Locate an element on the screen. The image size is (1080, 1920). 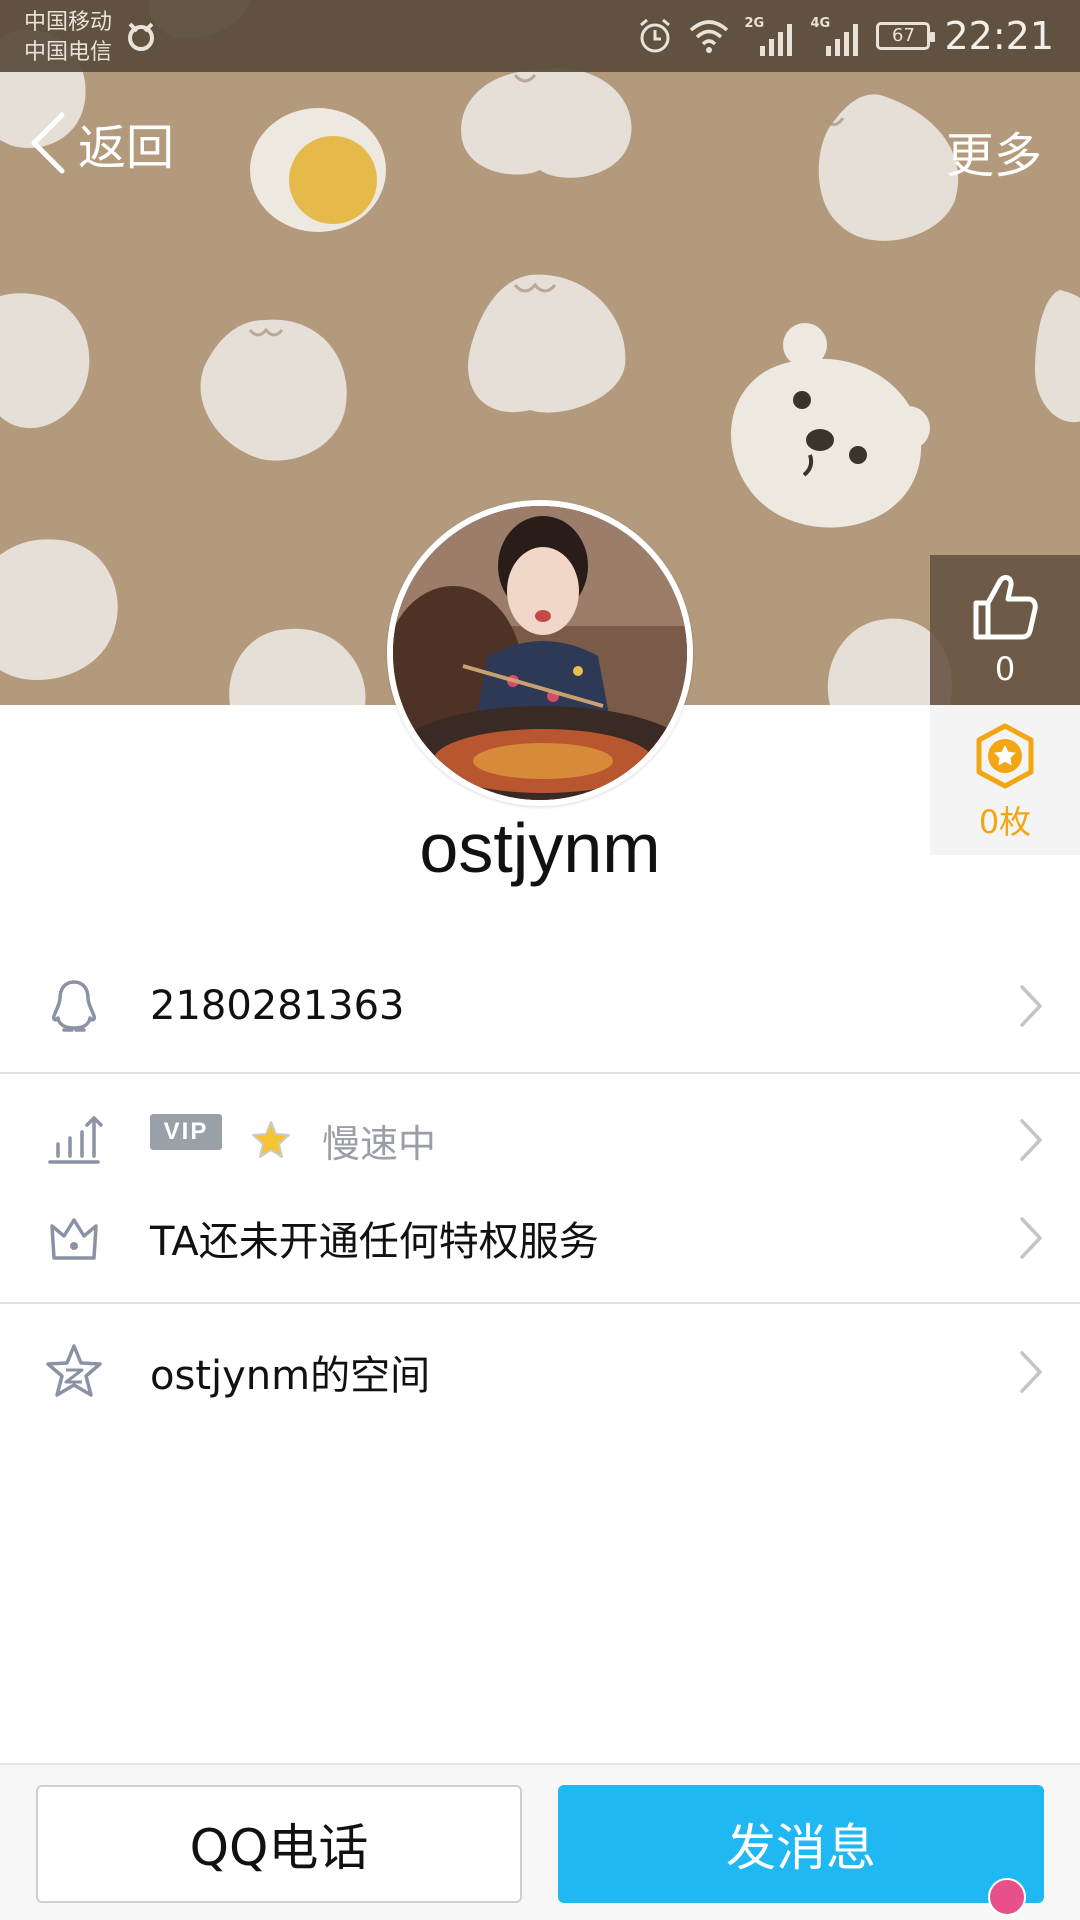
qzone-label: ostjynm的空间 is located at coordinates (290, 1376).